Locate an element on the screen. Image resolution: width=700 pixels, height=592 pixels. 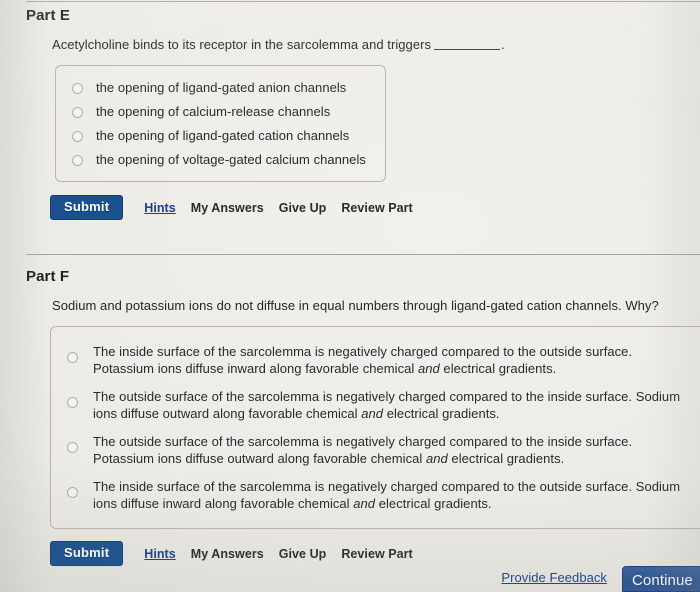
part-title-e: Part E is located at coordinates (48, 15).